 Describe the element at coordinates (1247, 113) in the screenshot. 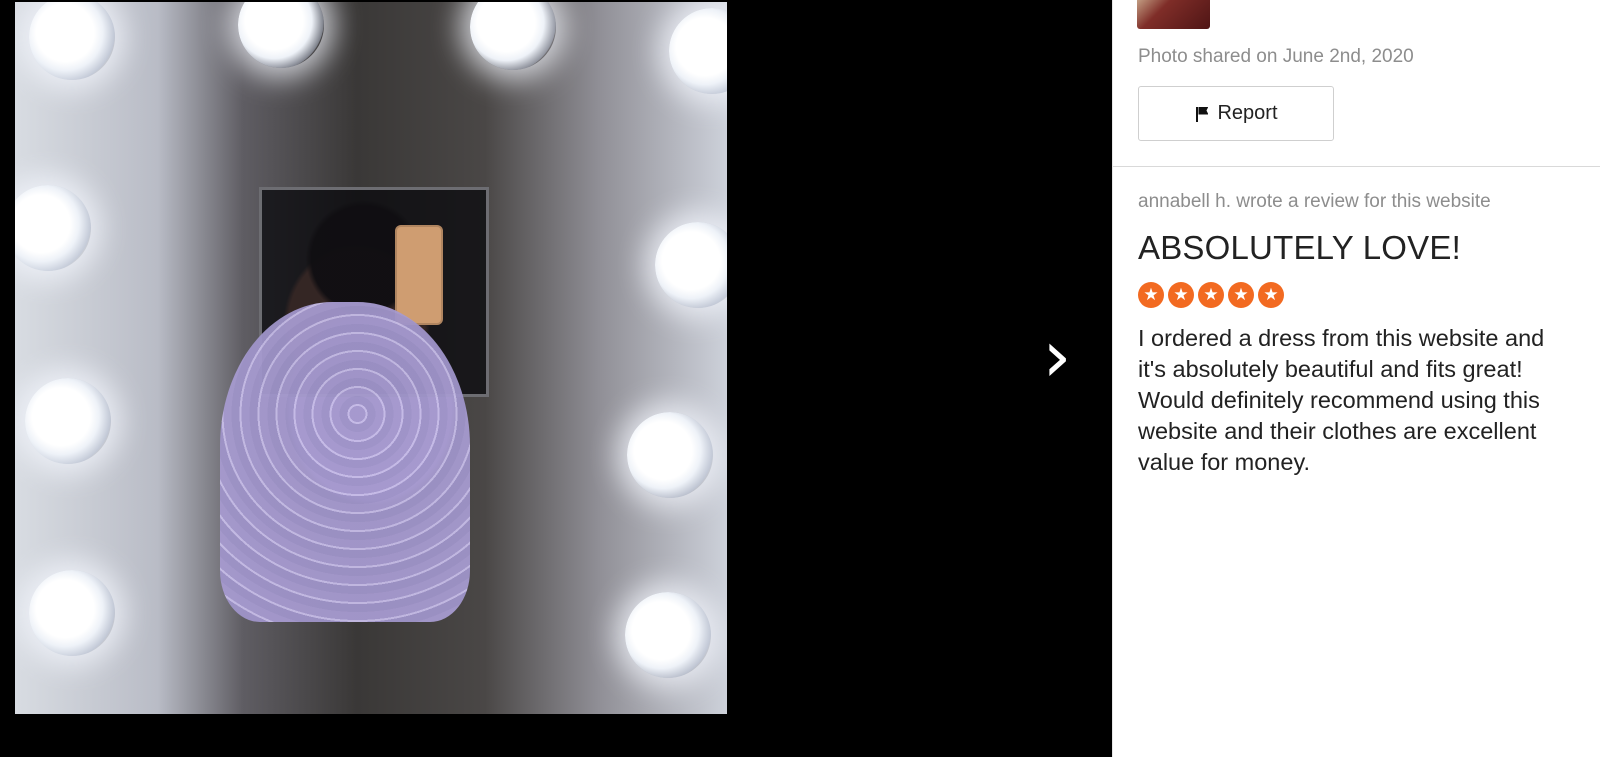

I see `report-label: Report` at that location.